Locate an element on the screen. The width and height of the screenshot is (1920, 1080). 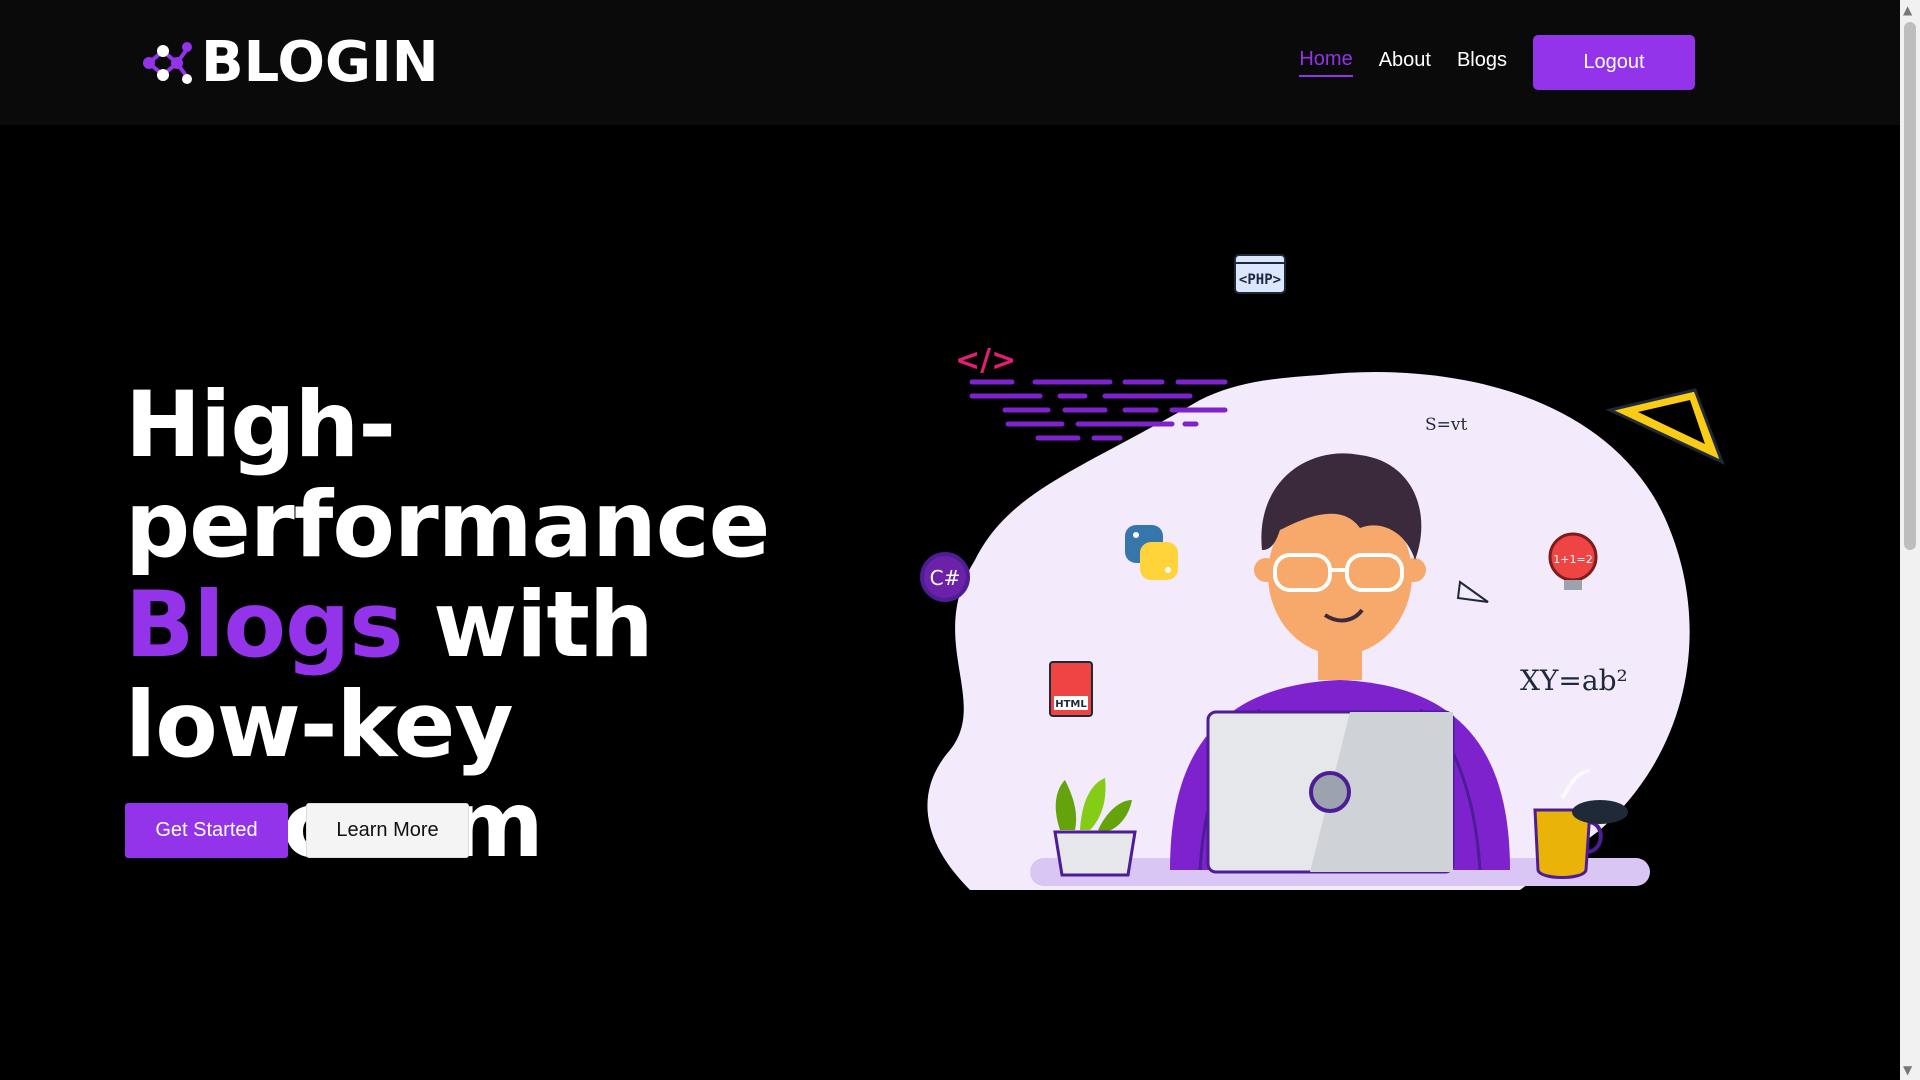
code-tag-icon: </> is located at coordinates (985, 360).